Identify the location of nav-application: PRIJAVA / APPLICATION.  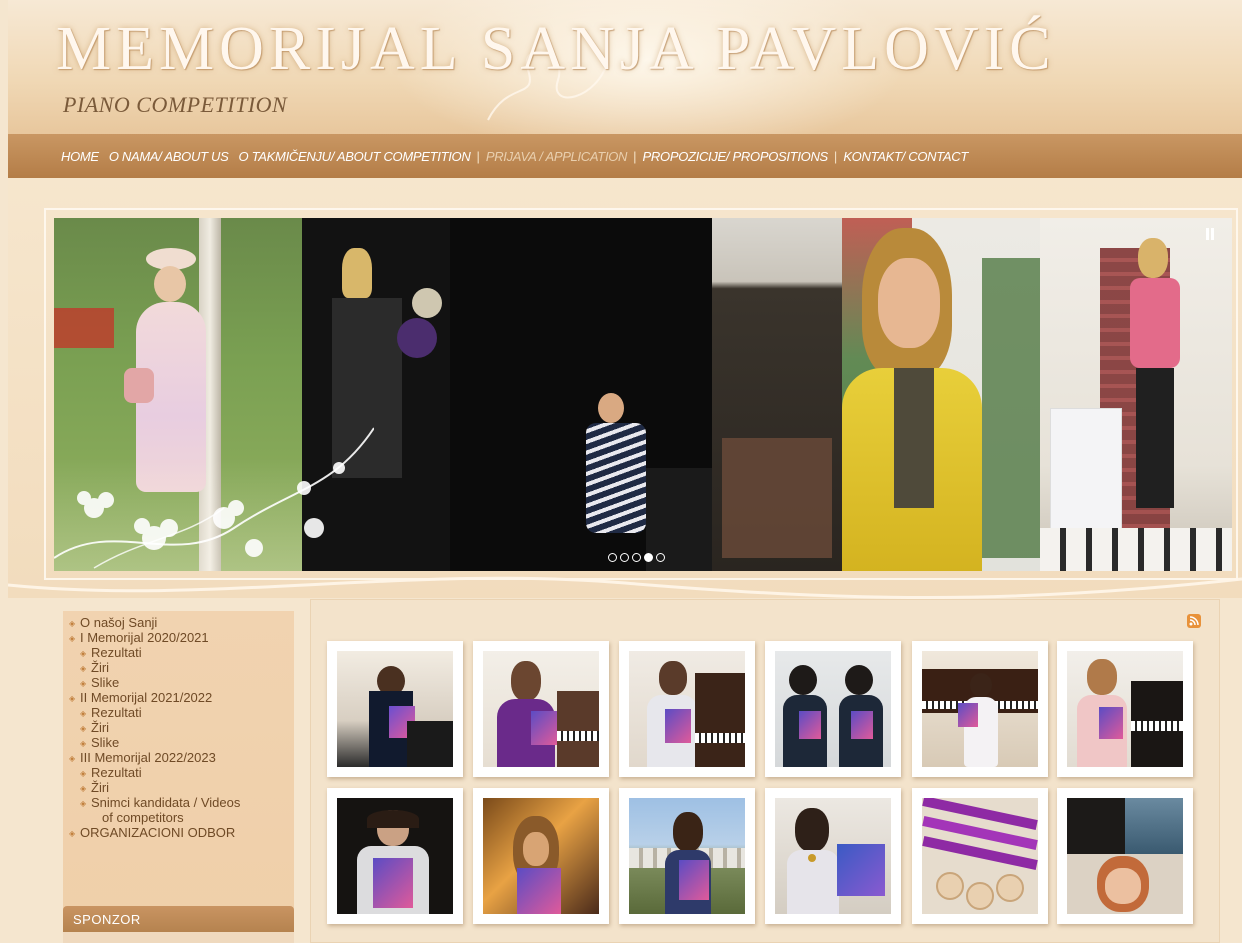
(556, 156).